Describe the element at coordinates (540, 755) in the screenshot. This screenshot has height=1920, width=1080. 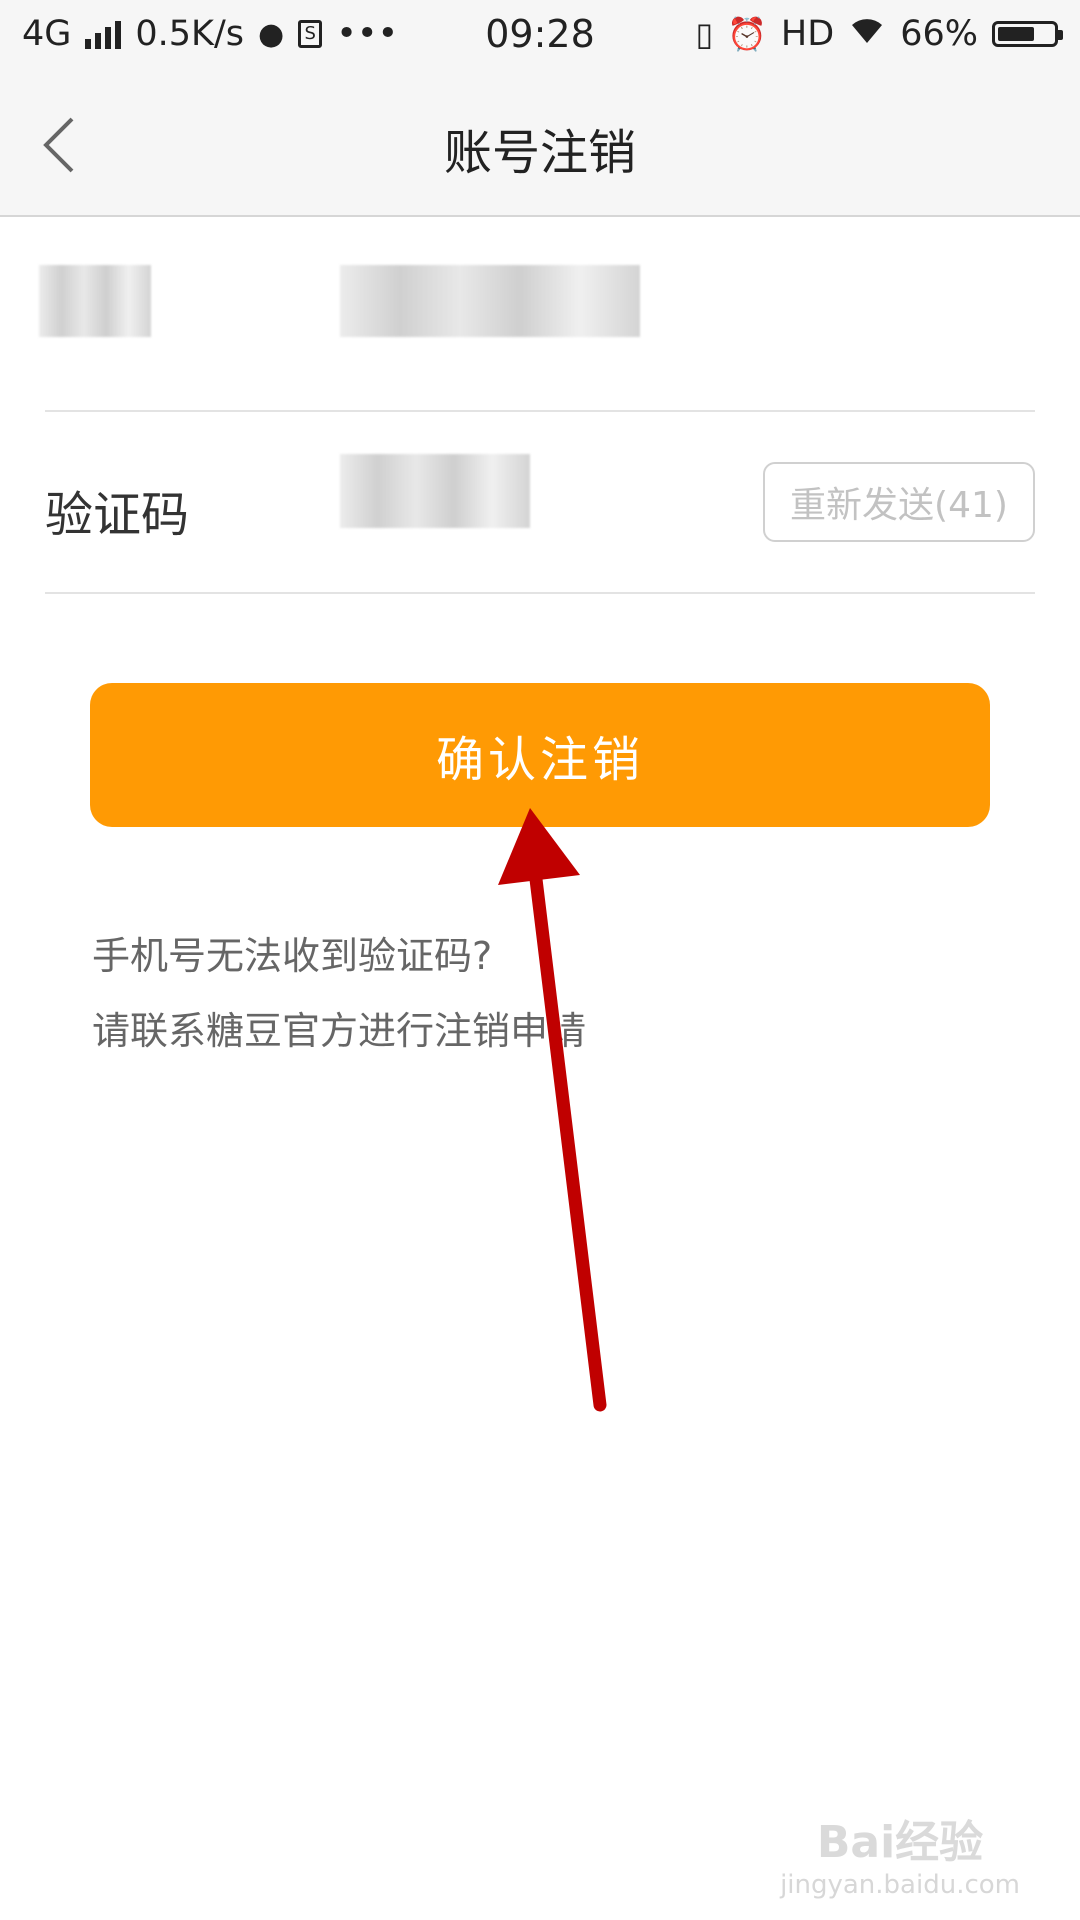
I see `confirm-deregister-button: 确认注销` at that location.